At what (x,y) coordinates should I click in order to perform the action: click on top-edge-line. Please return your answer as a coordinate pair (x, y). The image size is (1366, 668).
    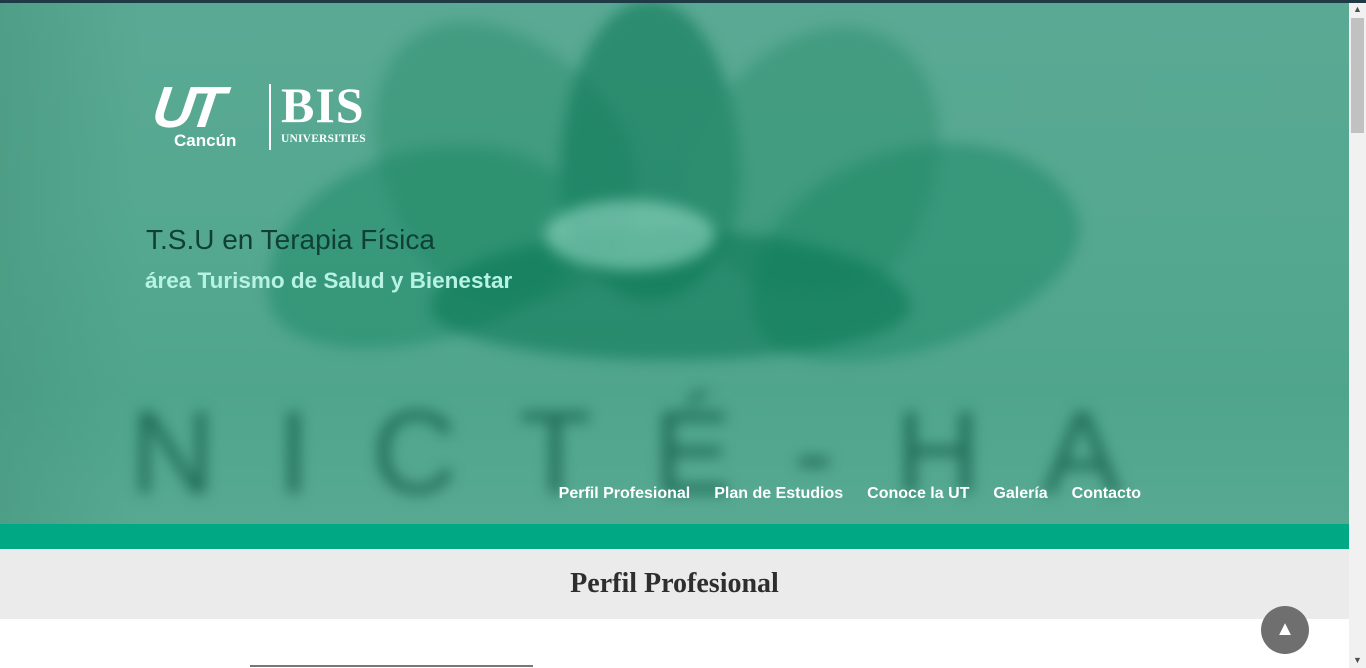
    Looking at the image, I should click on (683, 1).